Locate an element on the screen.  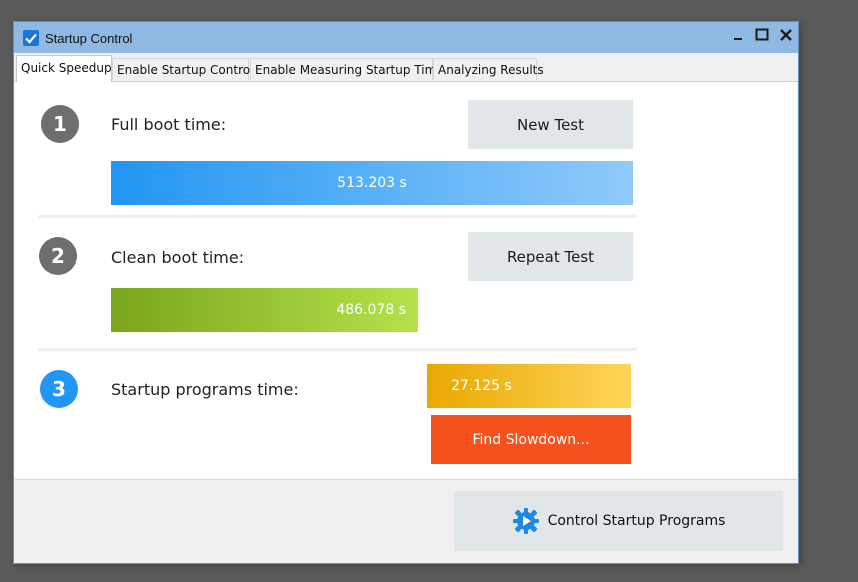
full-boot-time-value: 513.203 s is located at coordinates (372, 183).